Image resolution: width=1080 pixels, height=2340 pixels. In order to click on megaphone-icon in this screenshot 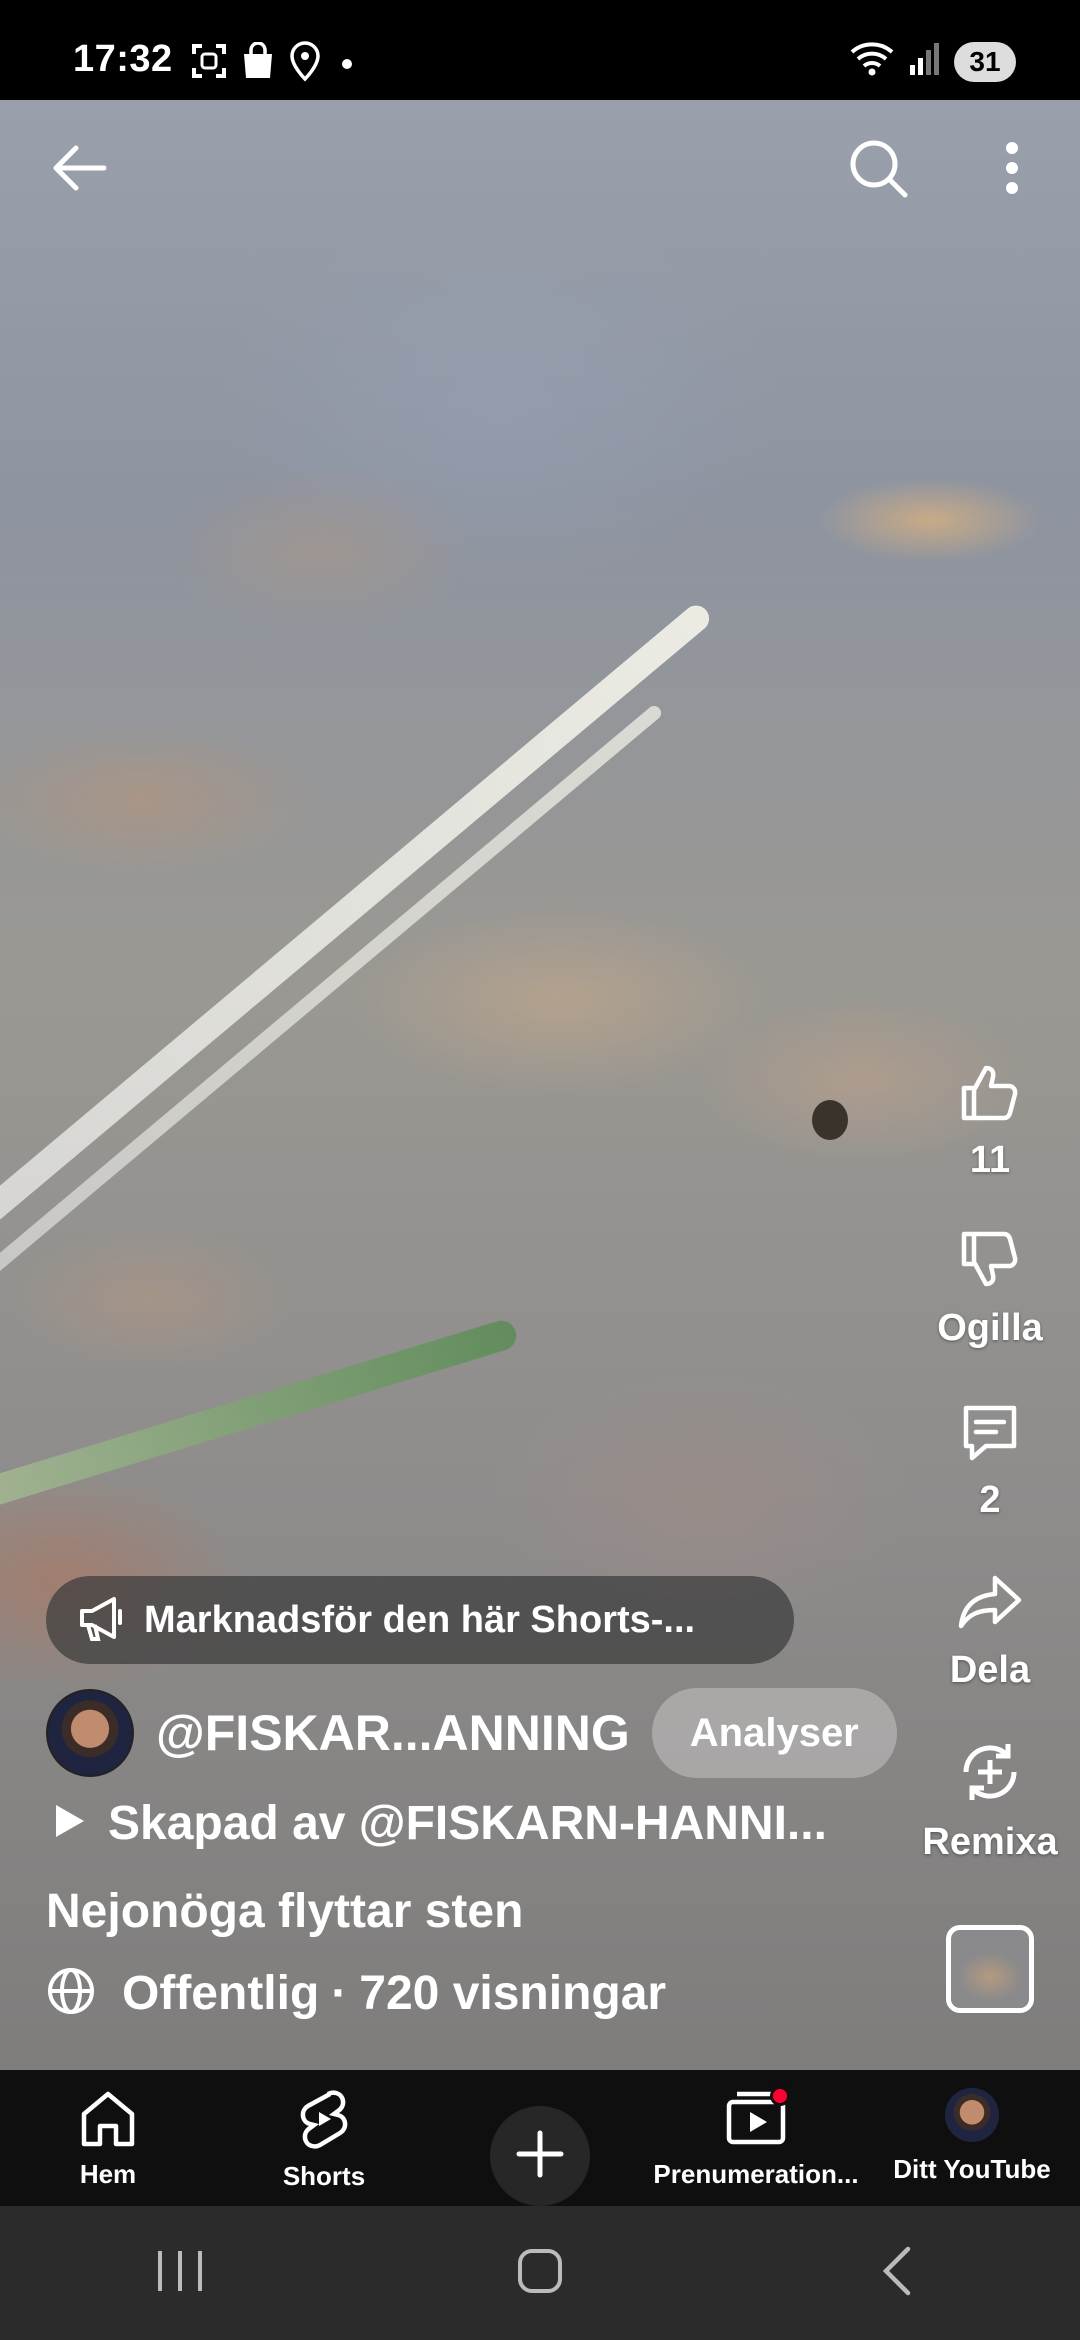, I will do `click(102, 1620)`.